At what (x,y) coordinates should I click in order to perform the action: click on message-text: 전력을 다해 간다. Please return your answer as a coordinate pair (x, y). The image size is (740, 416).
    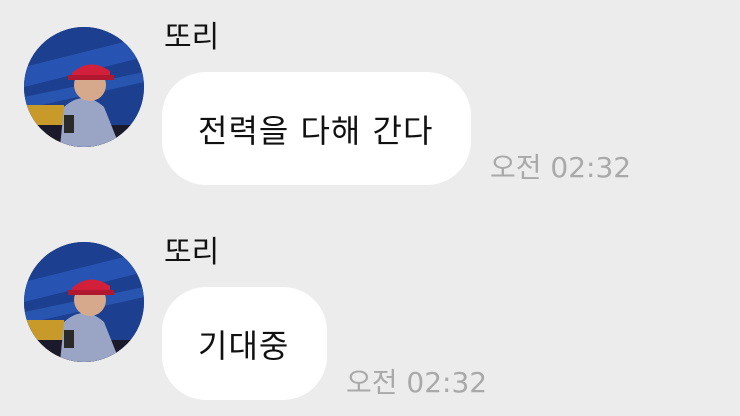
    Looking at the image, I should click on (316, 130).